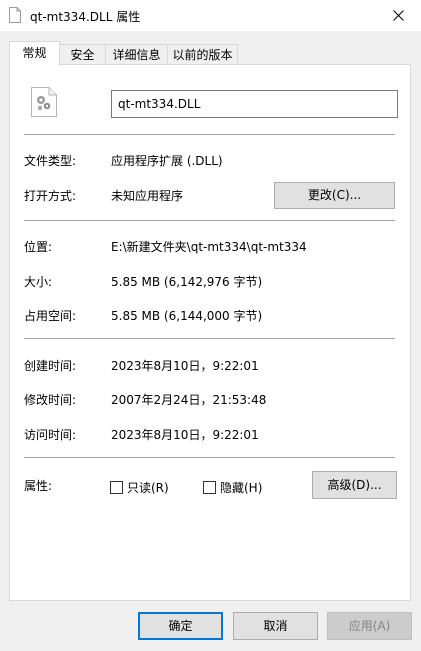 Image resolution: width=421 pixels, height=651 pixels. What do you see at coordinates (147, 196) in the screenshot?
I see `opens-with-value: 未知应用程序` at bounding box center [147, 196].